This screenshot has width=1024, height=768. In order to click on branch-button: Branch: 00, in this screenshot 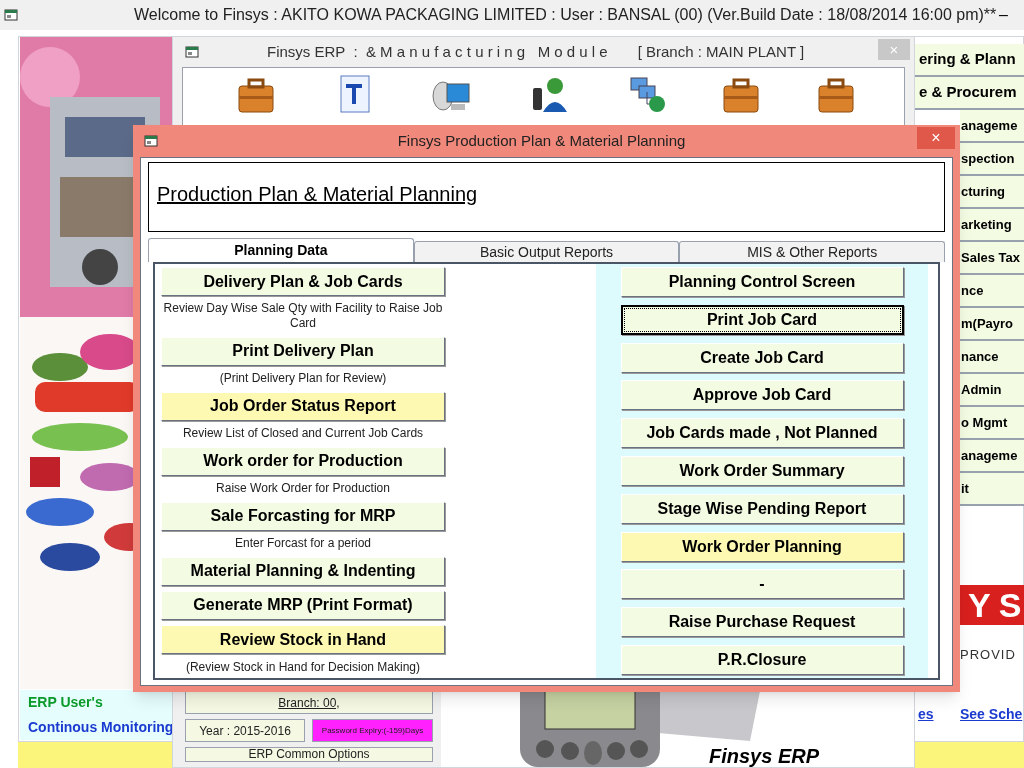, I will do `click(309, 702)`.